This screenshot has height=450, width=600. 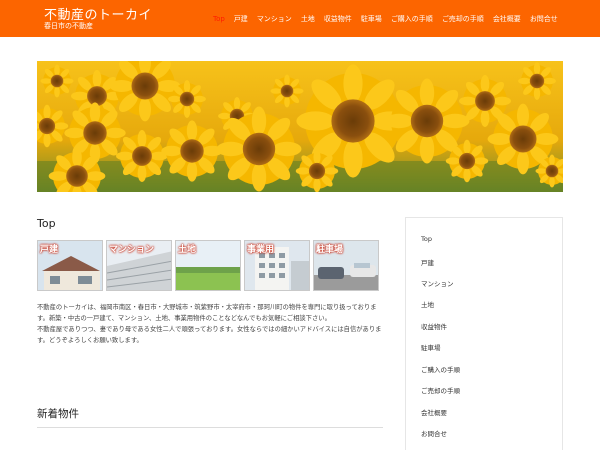 I want to click on nav-item-top: Top, so click(x=219, y=19).